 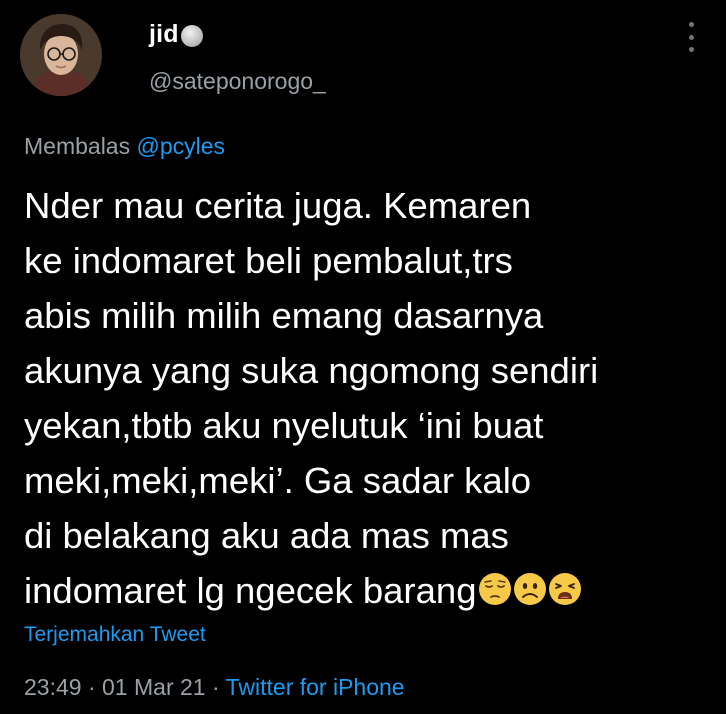 What do you see at coordinates (115, 635) in the screenshot?
I see `translate-tweet-link: Terjemahkan Tweet` at bounding box center [115, 635].